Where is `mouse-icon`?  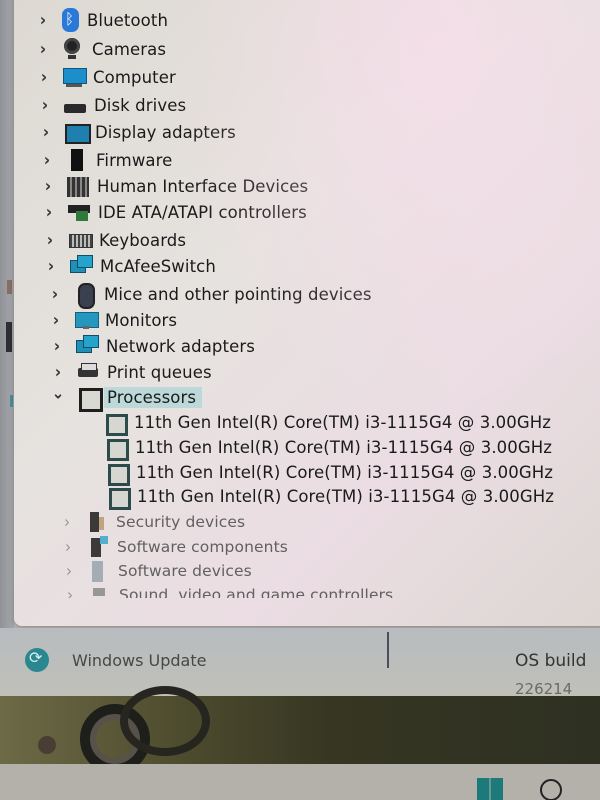
mouse-icon is located at coordinates (85, 296).